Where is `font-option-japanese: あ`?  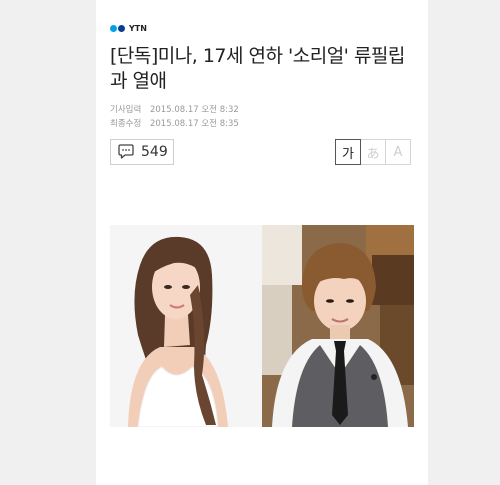 font-option-japanese: あ is located at coordinates (373, 152).